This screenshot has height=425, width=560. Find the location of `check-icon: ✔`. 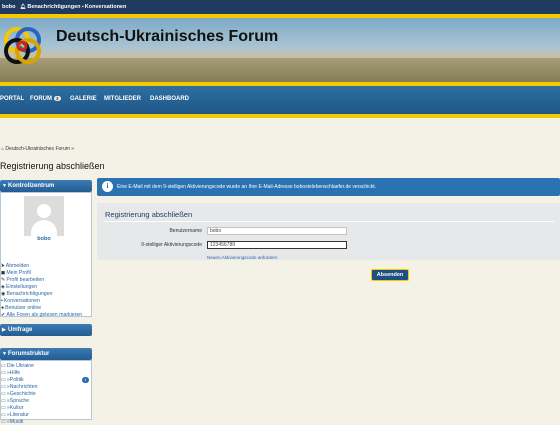

check-icon: ✔ is located at coordinates (3, 315).